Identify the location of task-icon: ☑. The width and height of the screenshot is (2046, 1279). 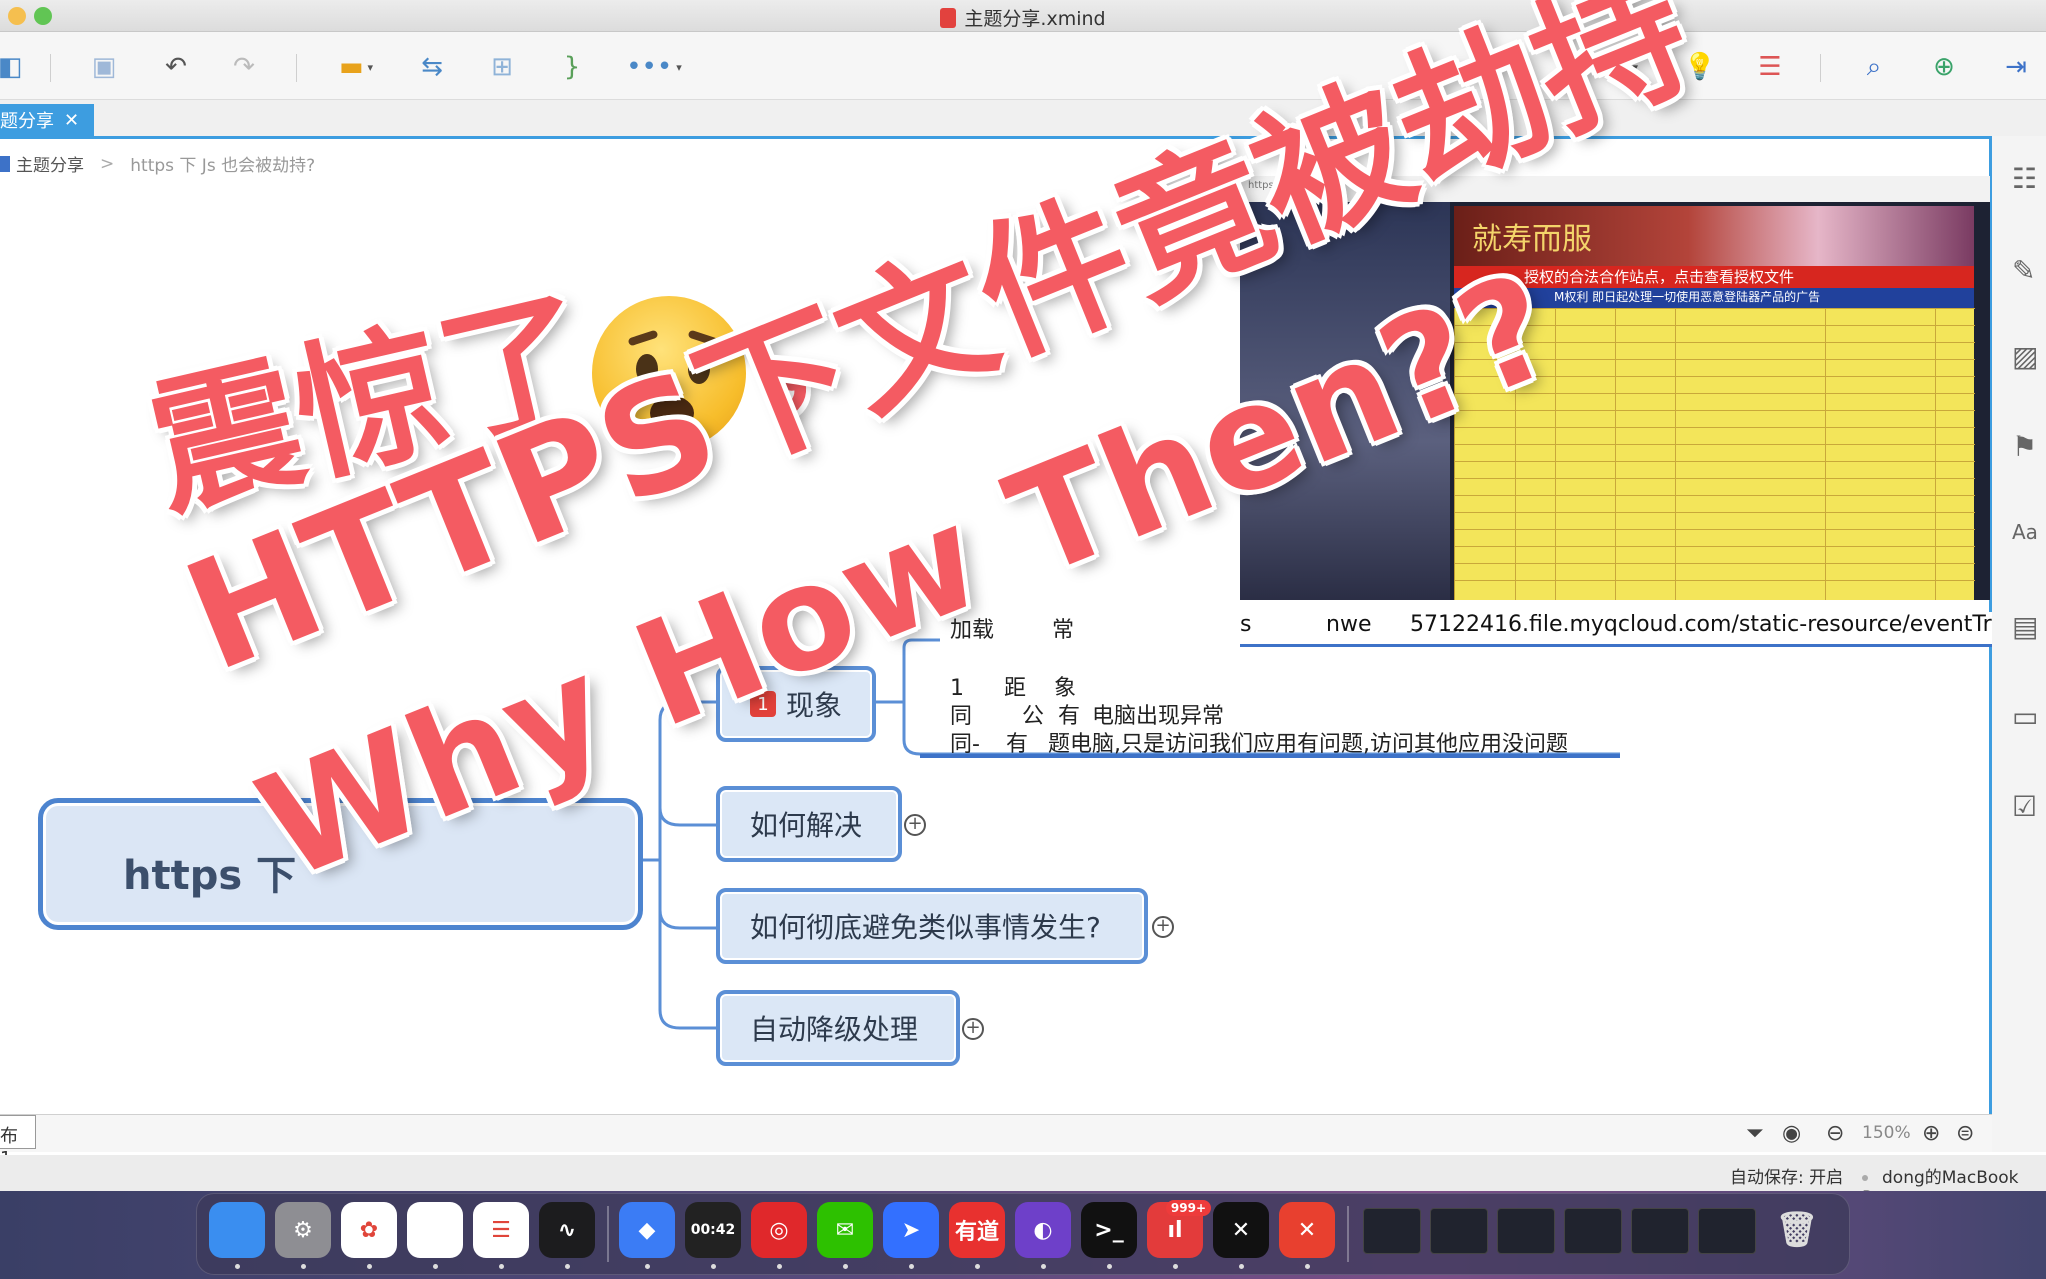
(2029, 806).